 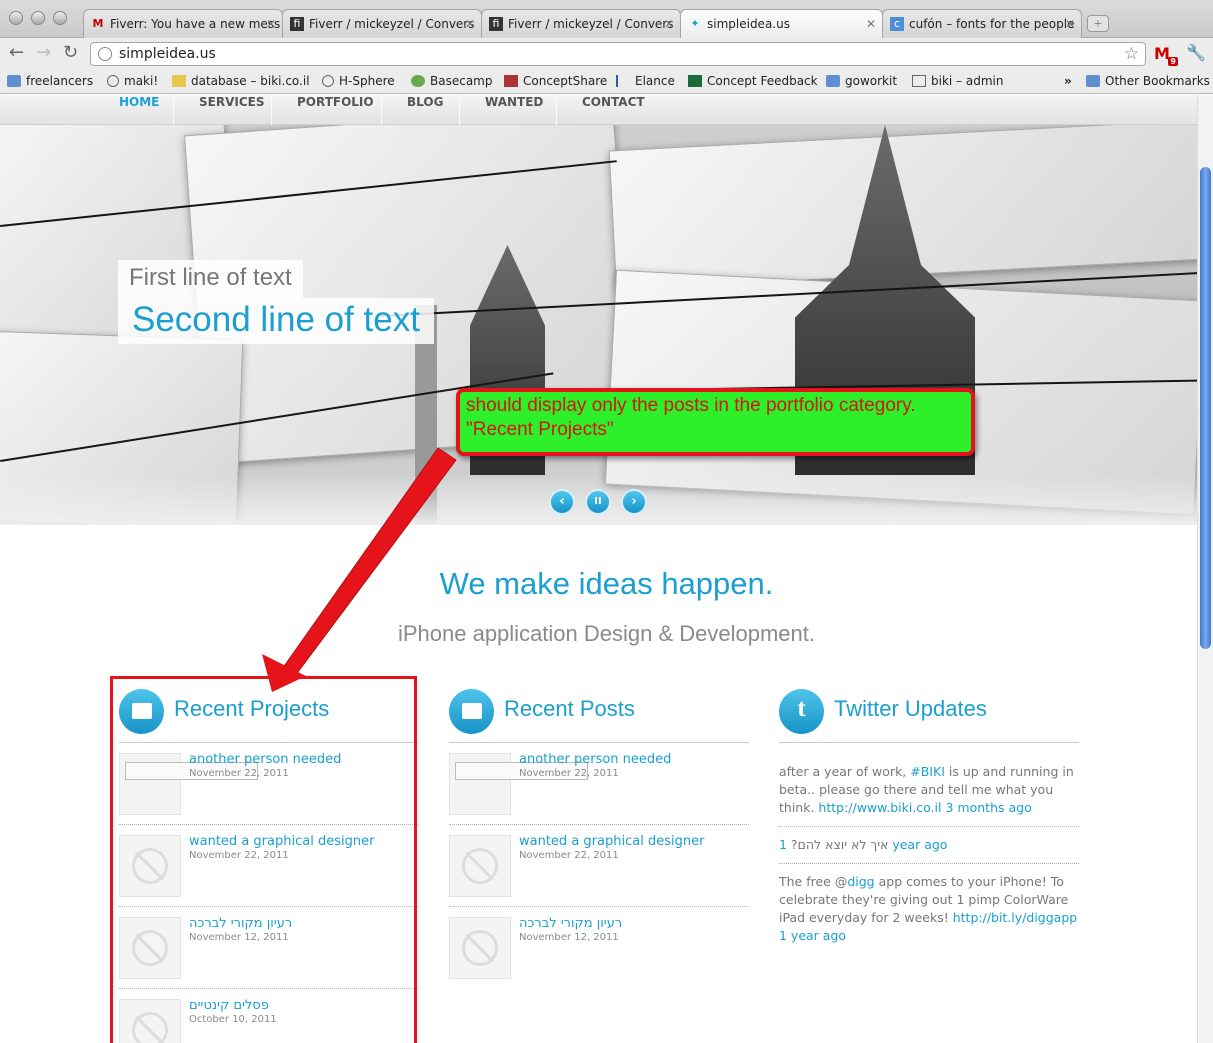 What do you see at coordinates (695, 23) in the screenshot?
I see `bird-icon: ✦` at bounding box center [695, 23].